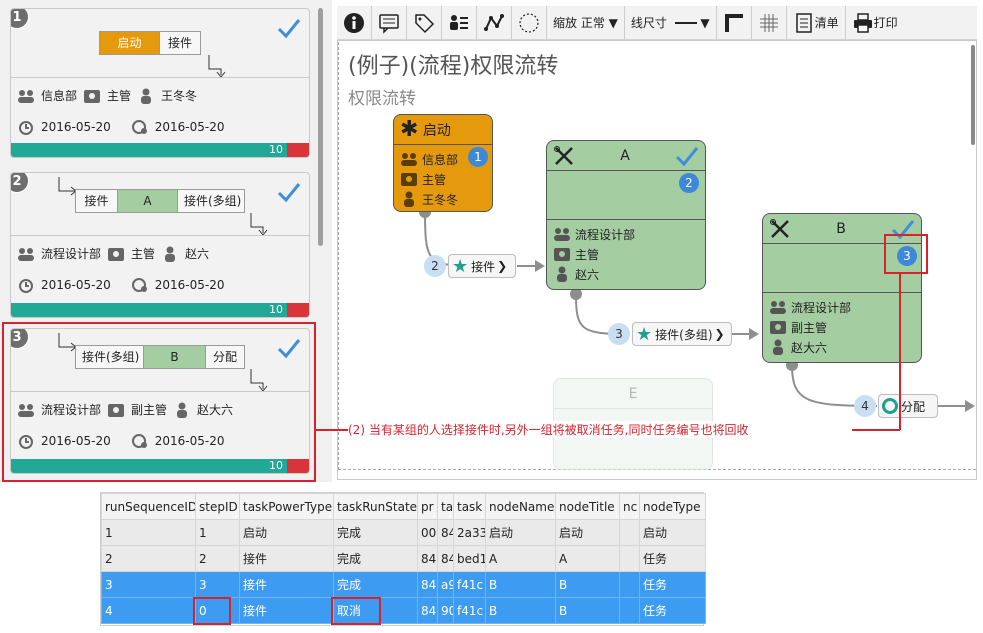 The height and width of the screenshot is (633, 983). I want to click on column-header: runSequenceID, so click(148, 506).